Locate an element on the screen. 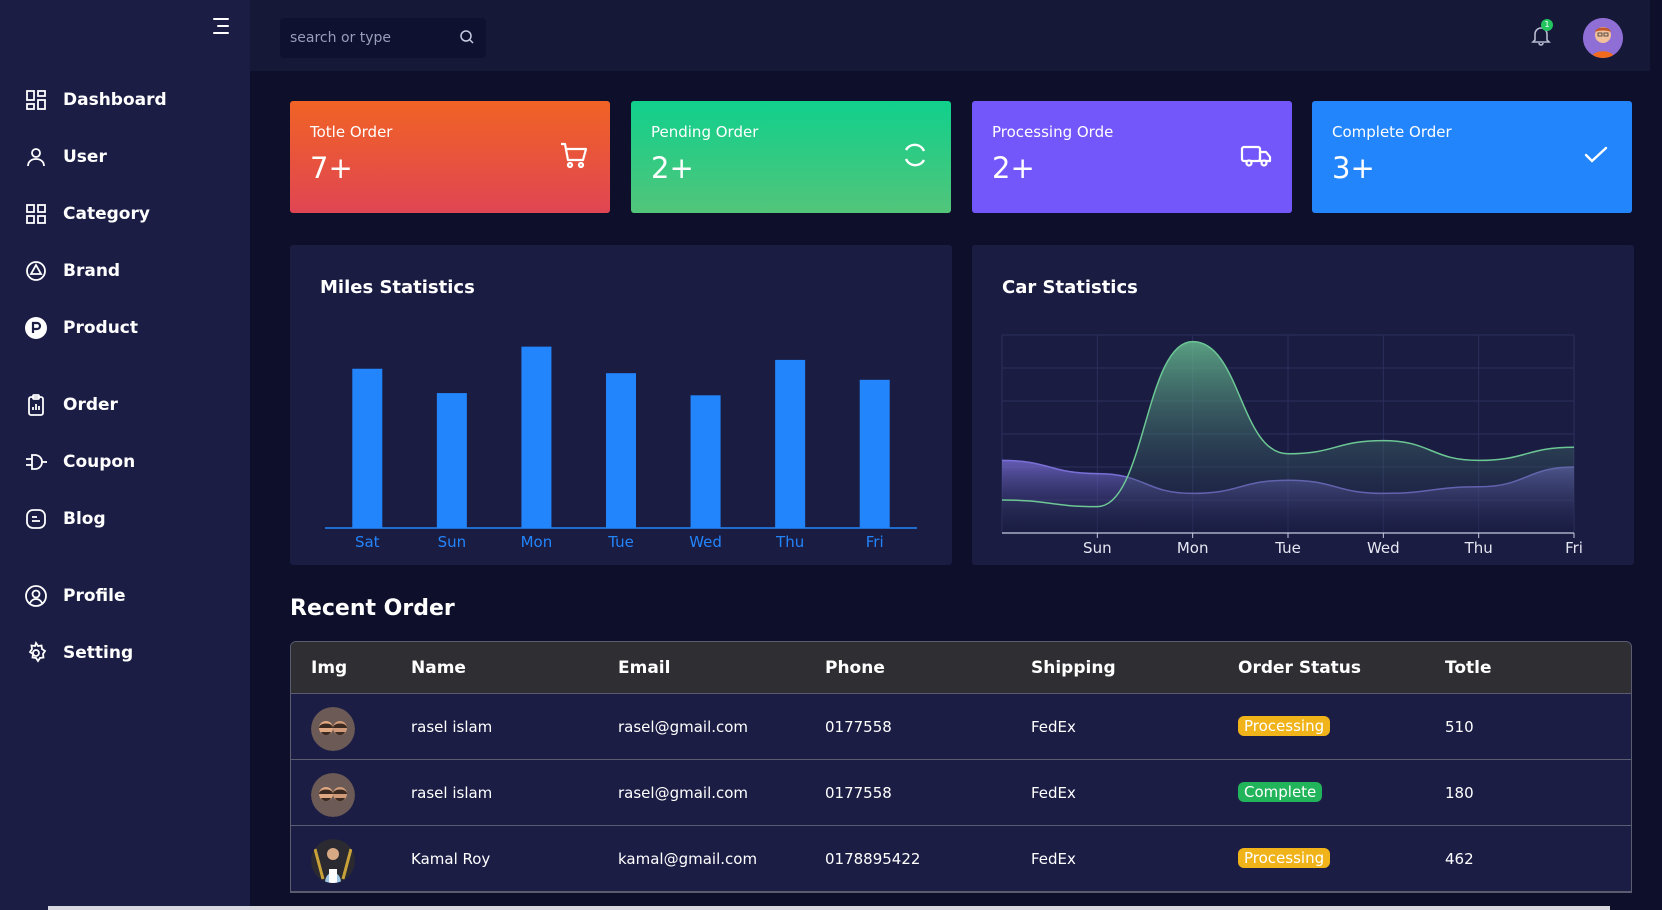 The image size is (1662, 910). sidebar-item-user: User is located at coordinates (65, 157).